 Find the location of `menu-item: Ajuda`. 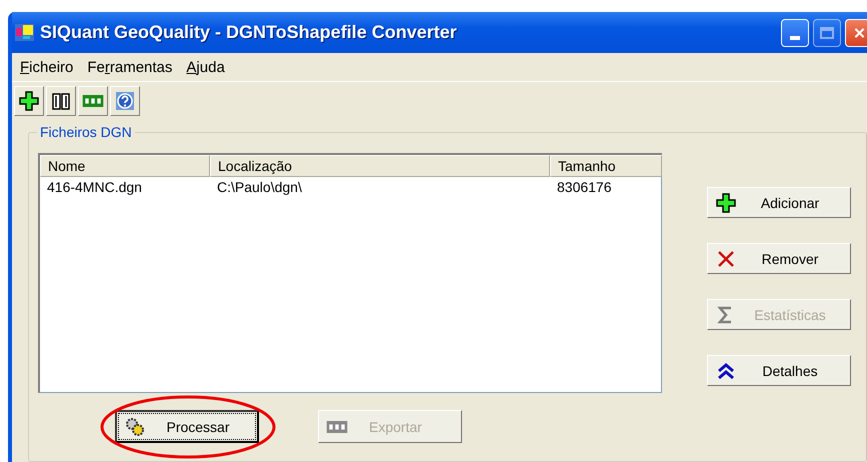

menu-item: Ajuda is located at coordinates (205, 67).